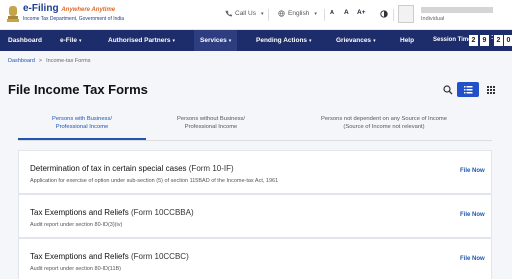  What do you see at coordinates (484, 40) in the screenshot?
I see `session-digit: 9` at bounding box center [484, 40].